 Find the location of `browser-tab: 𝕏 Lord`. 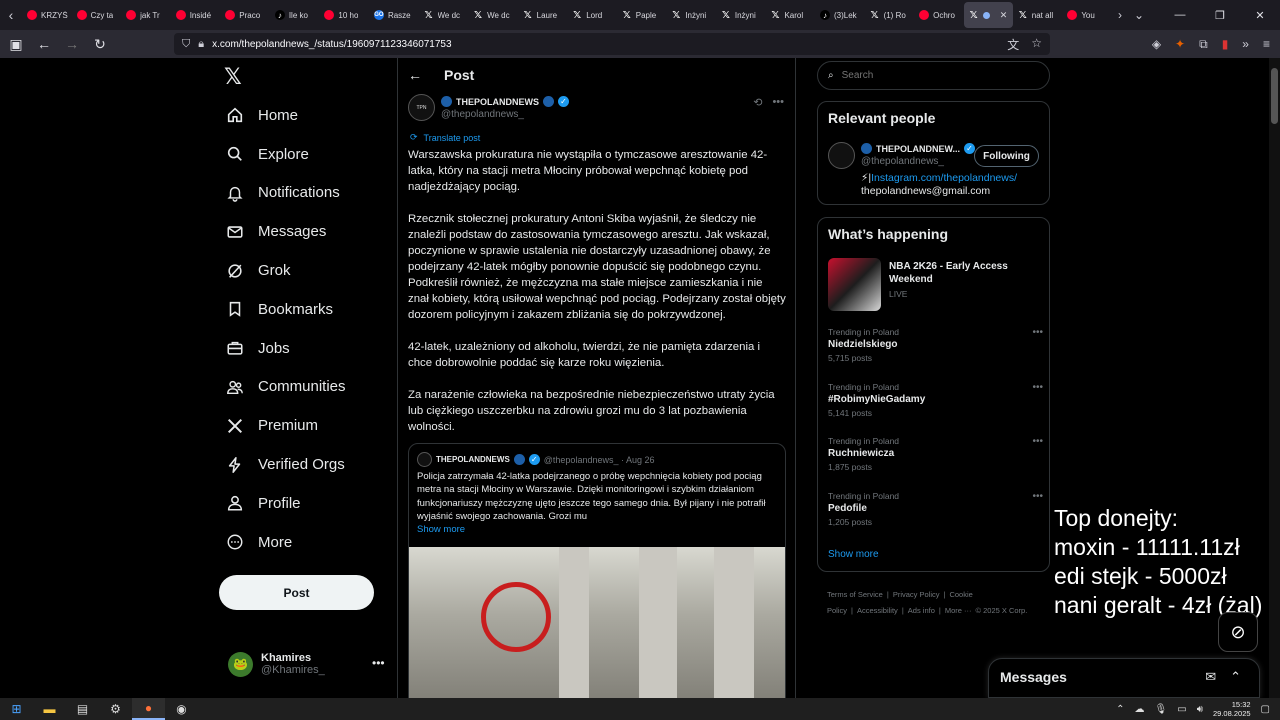

browser-tab: 𝕏 Lord is located at coordinates (592, 15).